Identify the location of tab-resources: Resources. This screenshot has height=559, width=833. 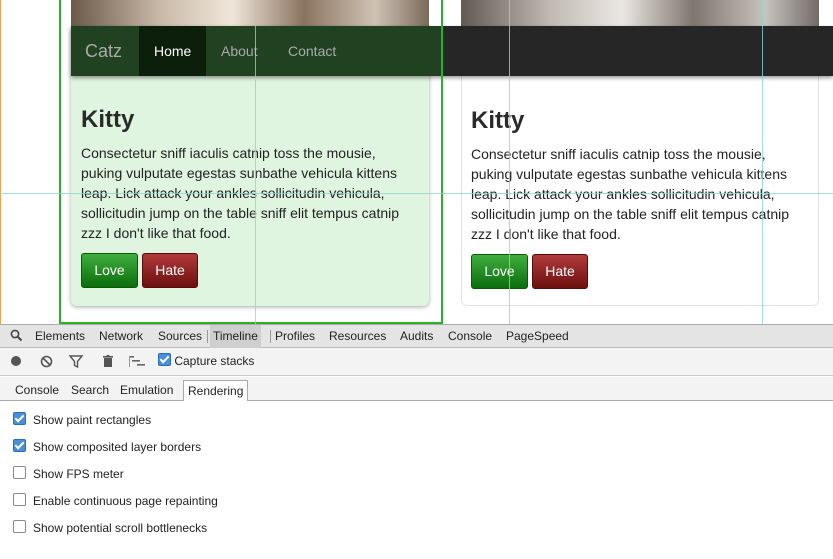
(357, 336).